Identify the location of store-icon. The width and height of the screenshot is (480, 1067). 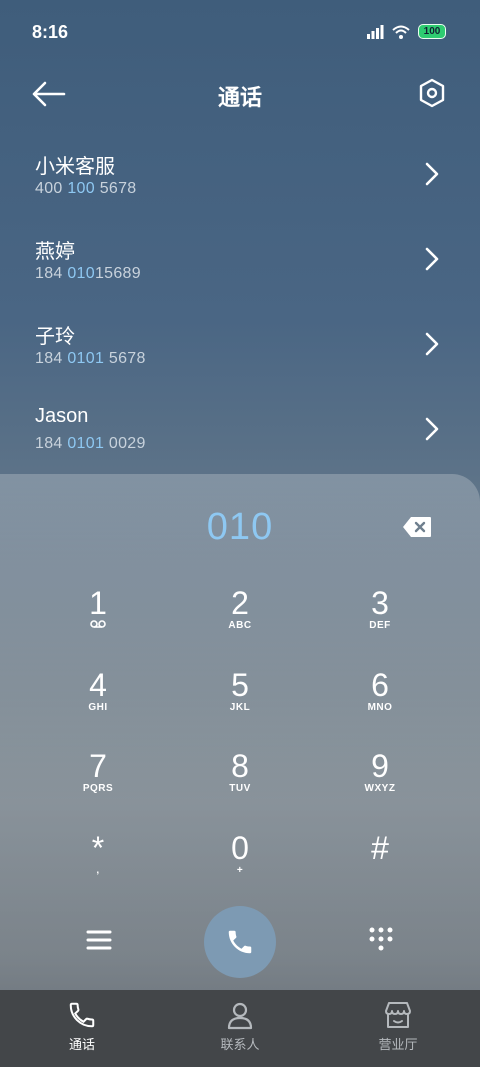
(398, 1015).